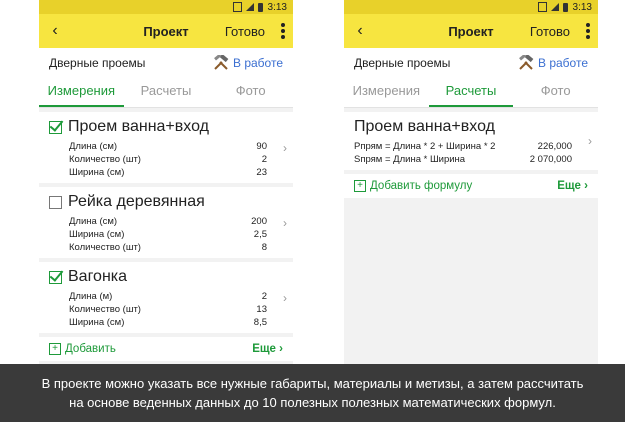  I want to click on list-footer: + Добавить Еще ›, so click(166, 349).